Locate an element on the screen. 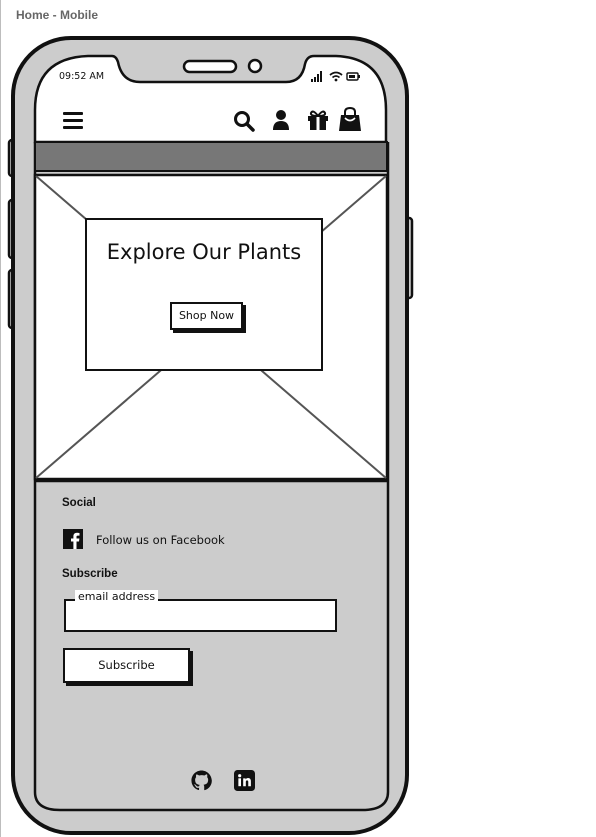  linkedin-icon is located at coordinates (244, 780).